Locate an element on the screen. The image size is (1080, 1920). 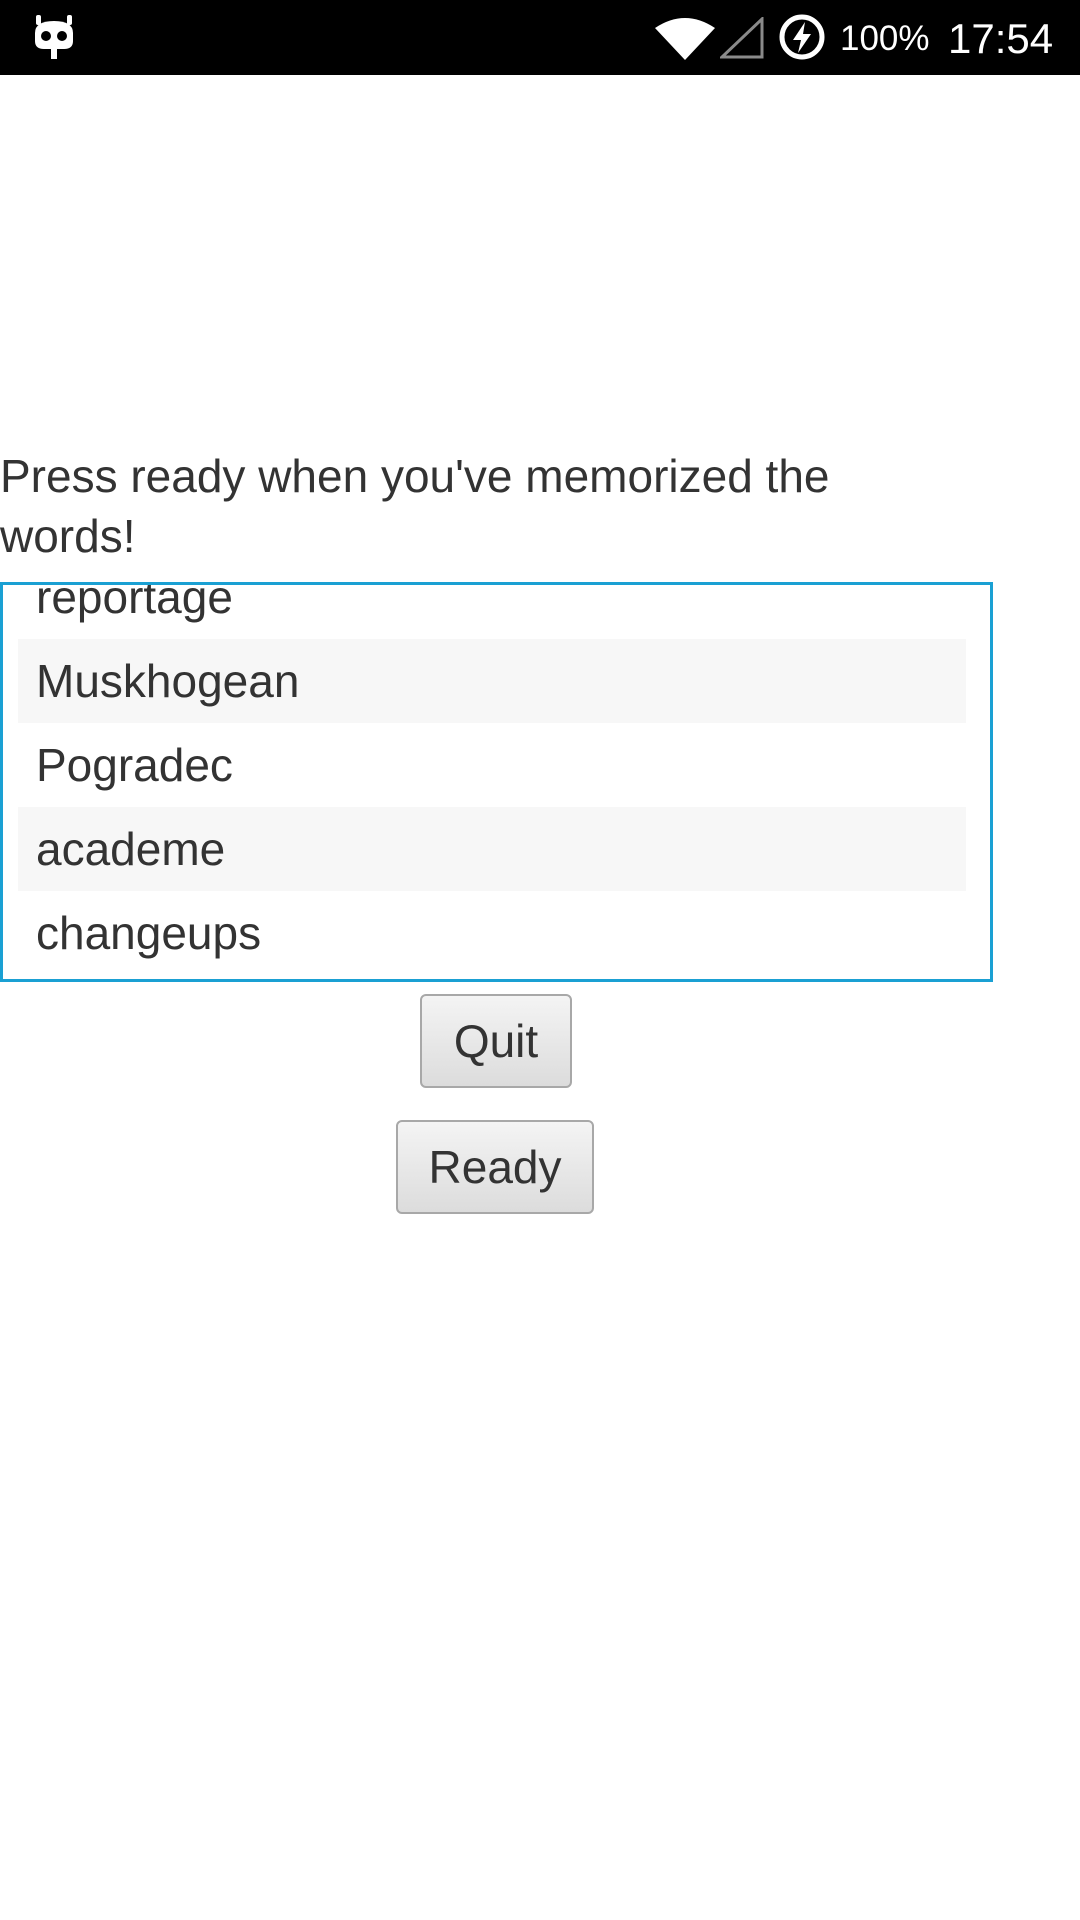
list-item: Muskhogean is located at coordinates (492, 681).